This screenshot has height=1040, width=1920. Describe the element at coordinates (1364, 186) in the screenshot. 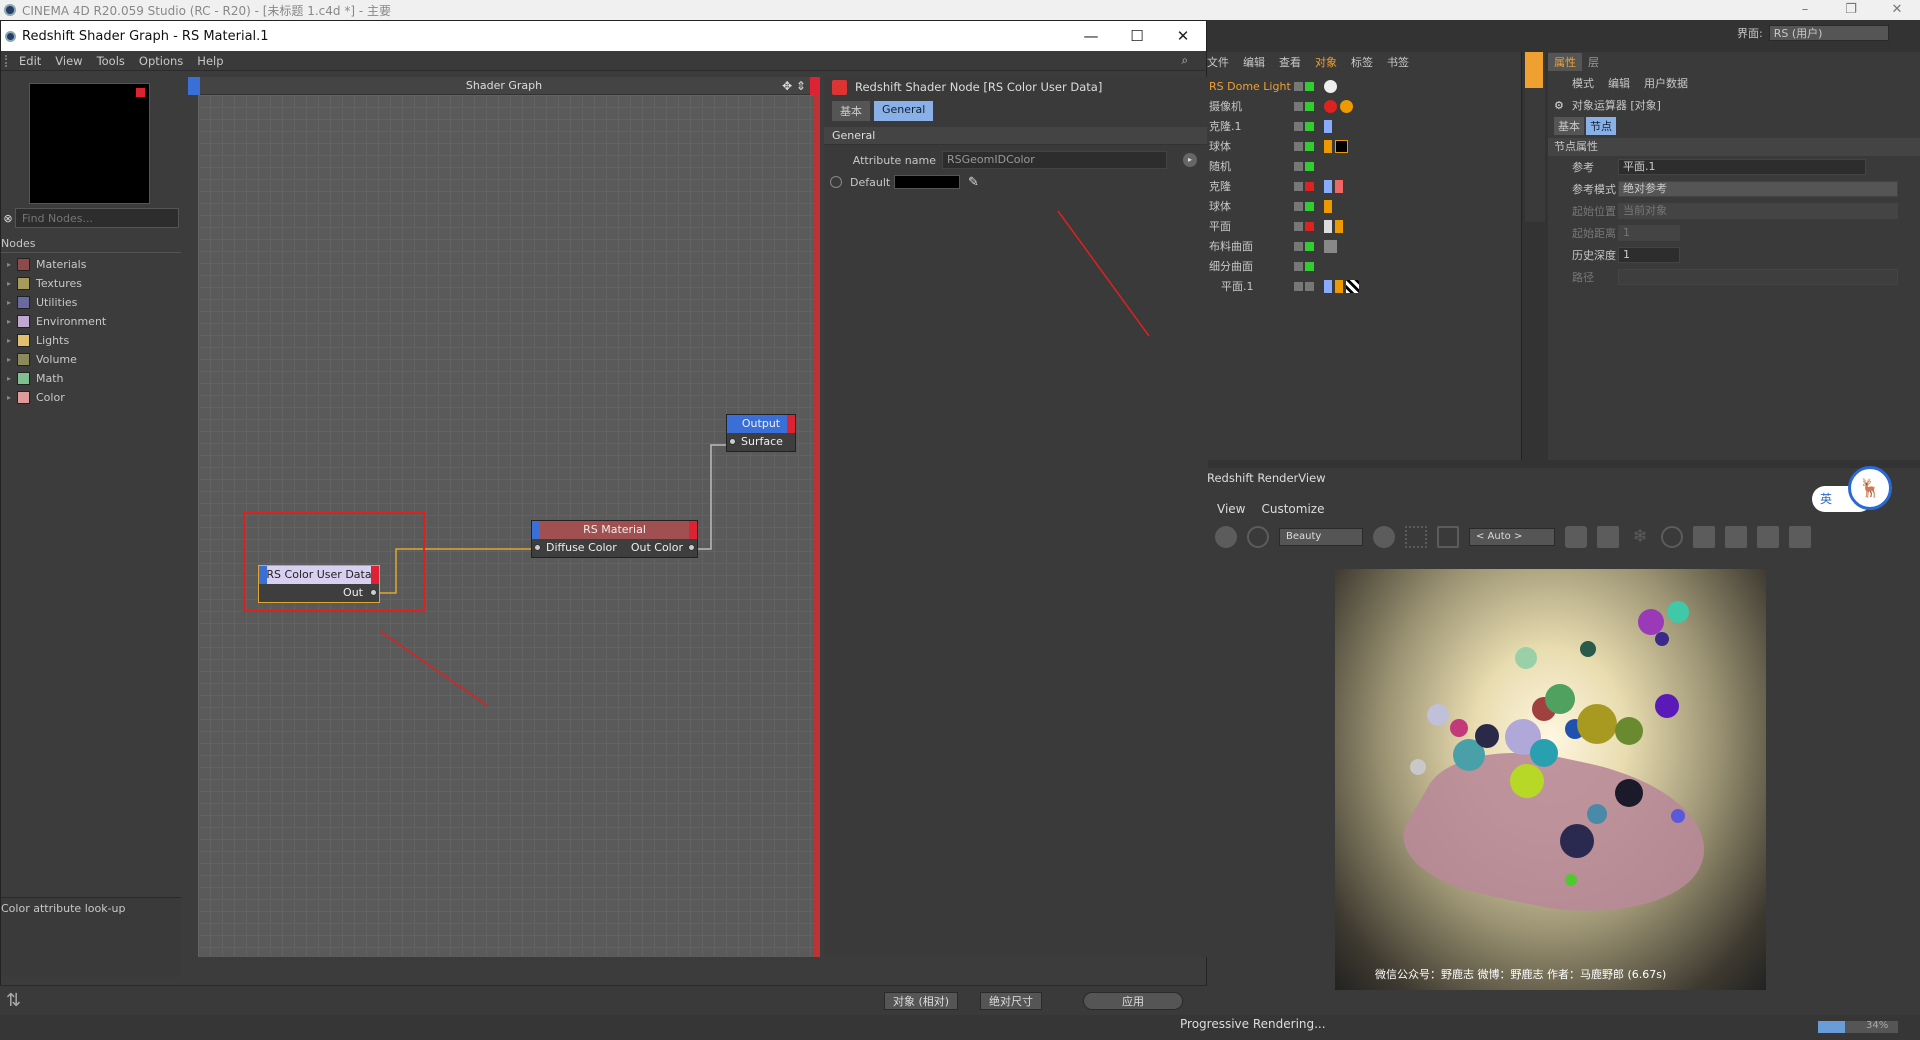

I see `object-row: 克隆` at that location.